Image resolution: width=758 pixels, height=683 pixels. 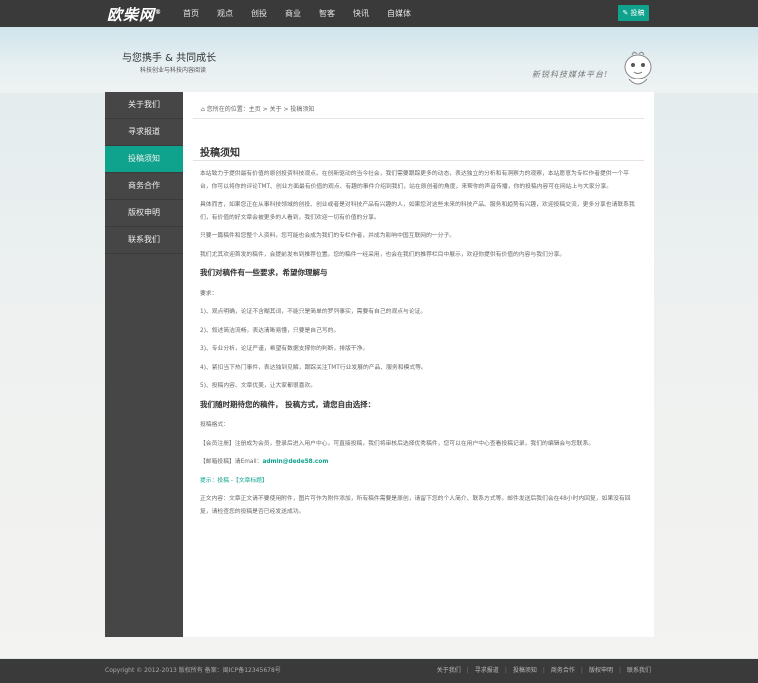 What do you see at coordinates (420, 462) in the screenshot?
I see `method-email: 【邮箱投稿】请Email：admin@dede58.com` at bounding box center [420, 462].